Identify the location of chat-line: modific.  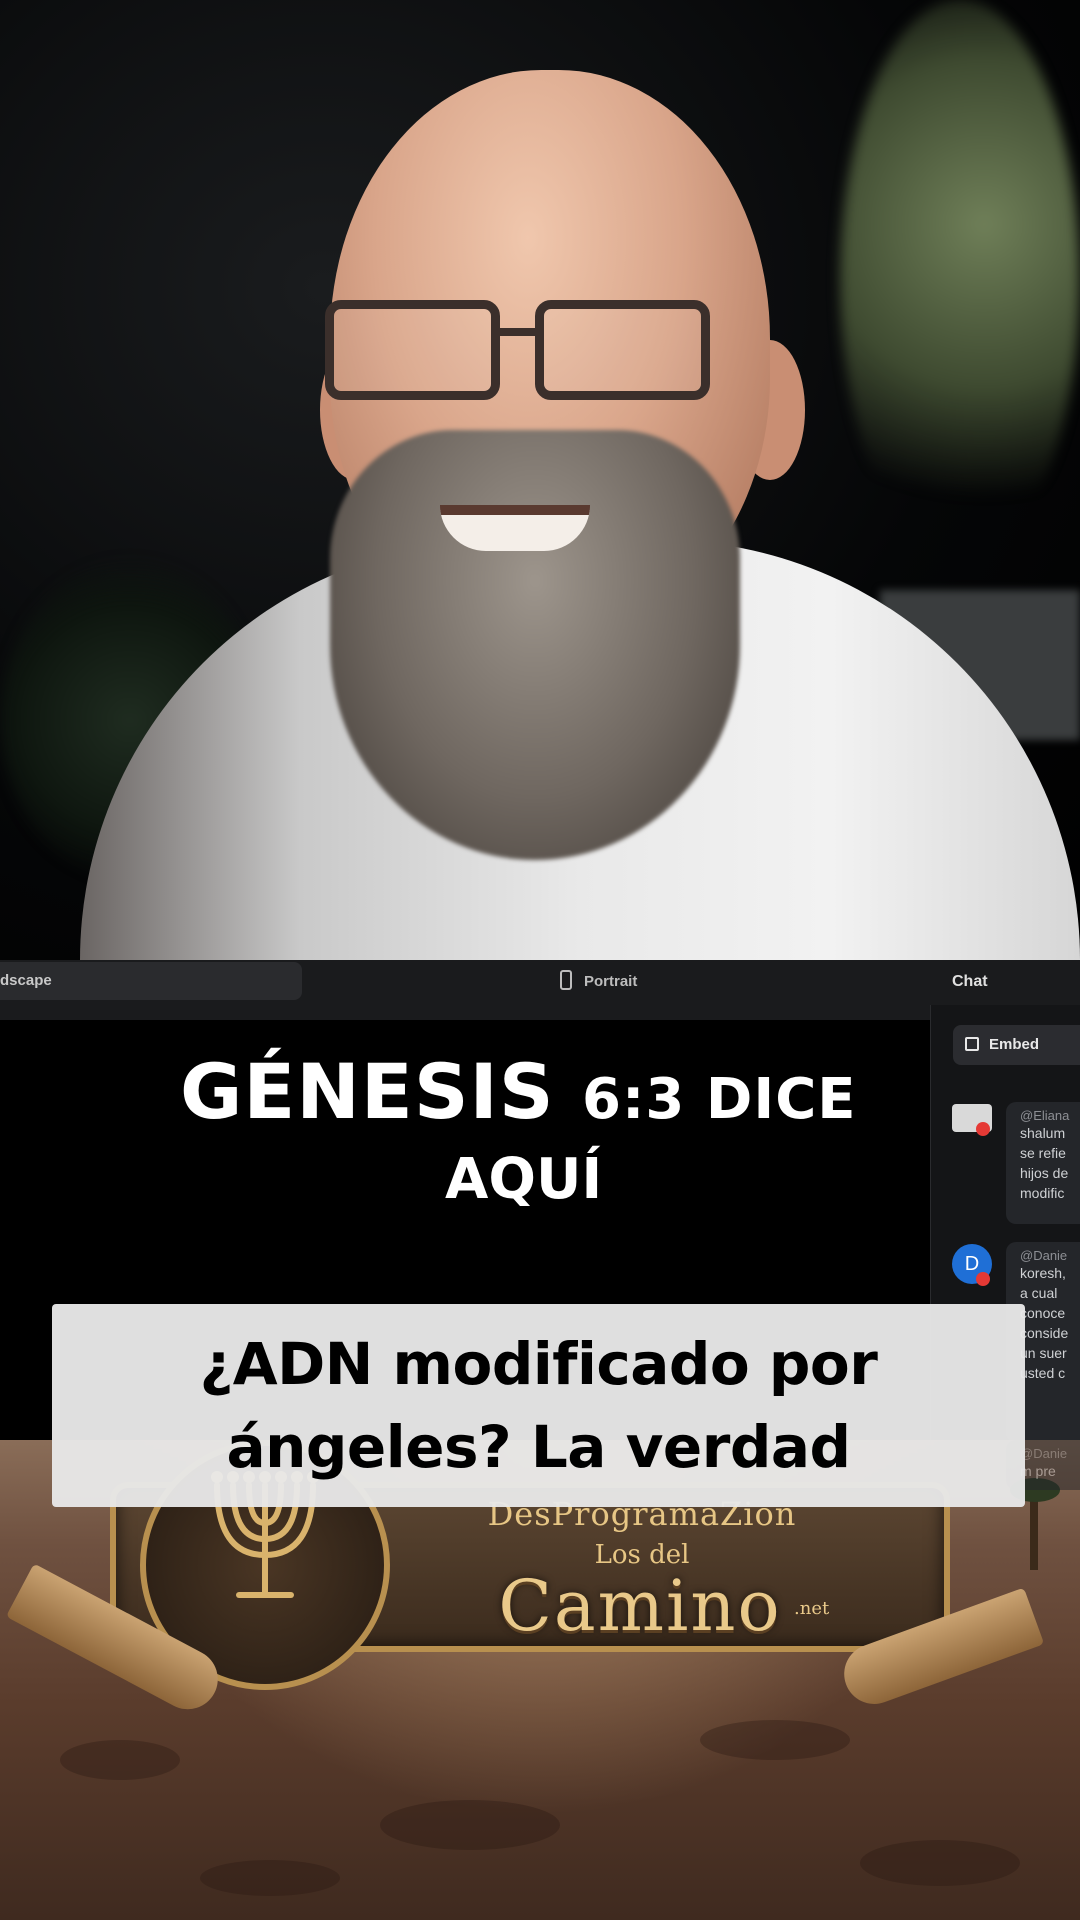
(1042, 1193).